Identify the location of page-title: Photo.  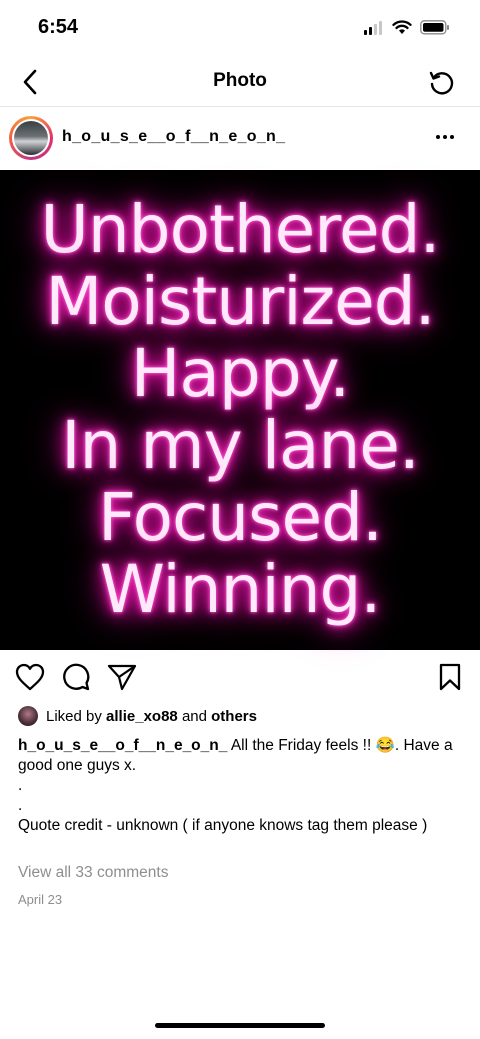
(240, 80).